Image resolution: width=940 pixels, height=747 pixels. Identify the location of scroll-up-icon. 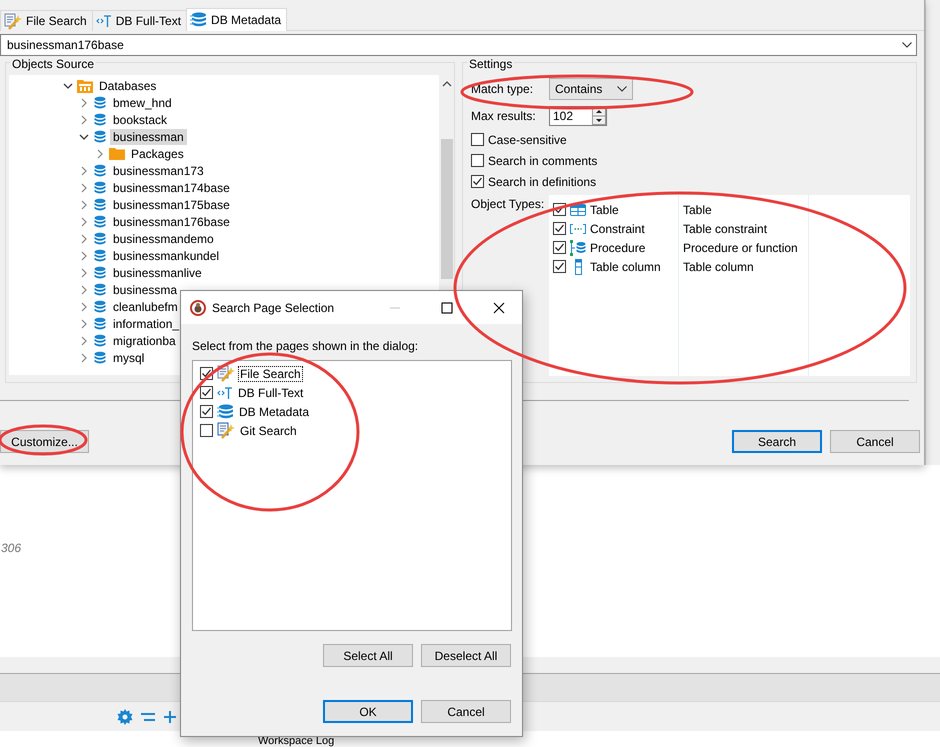
(447, 84).